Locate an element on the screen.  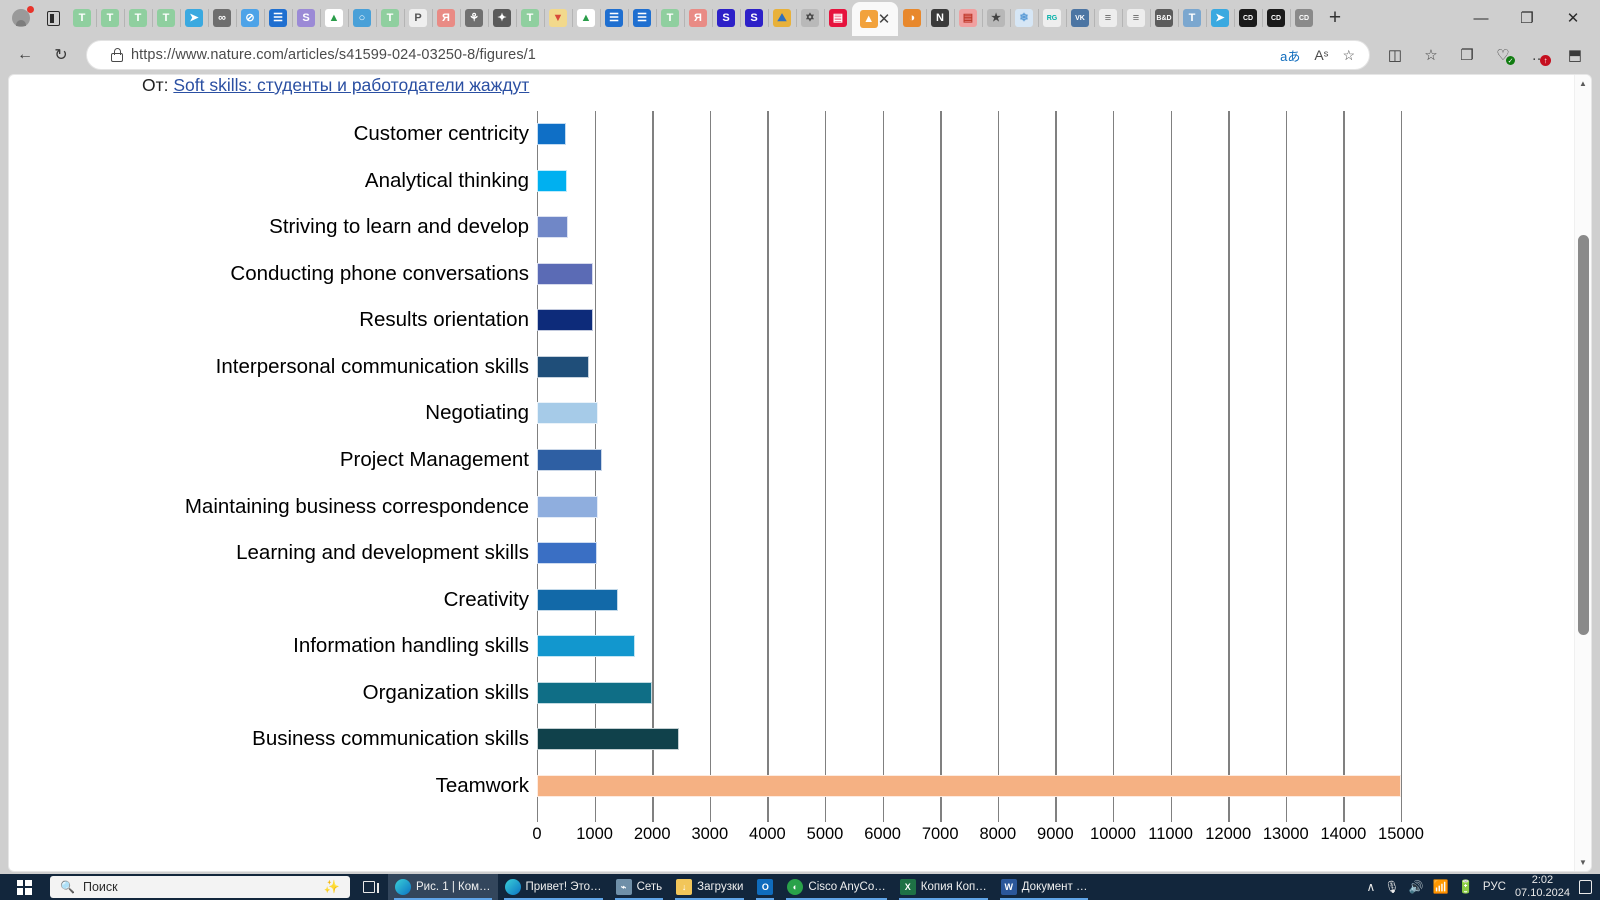
settings-more-icon: … ↑ is located at coordinates (1539, 55).